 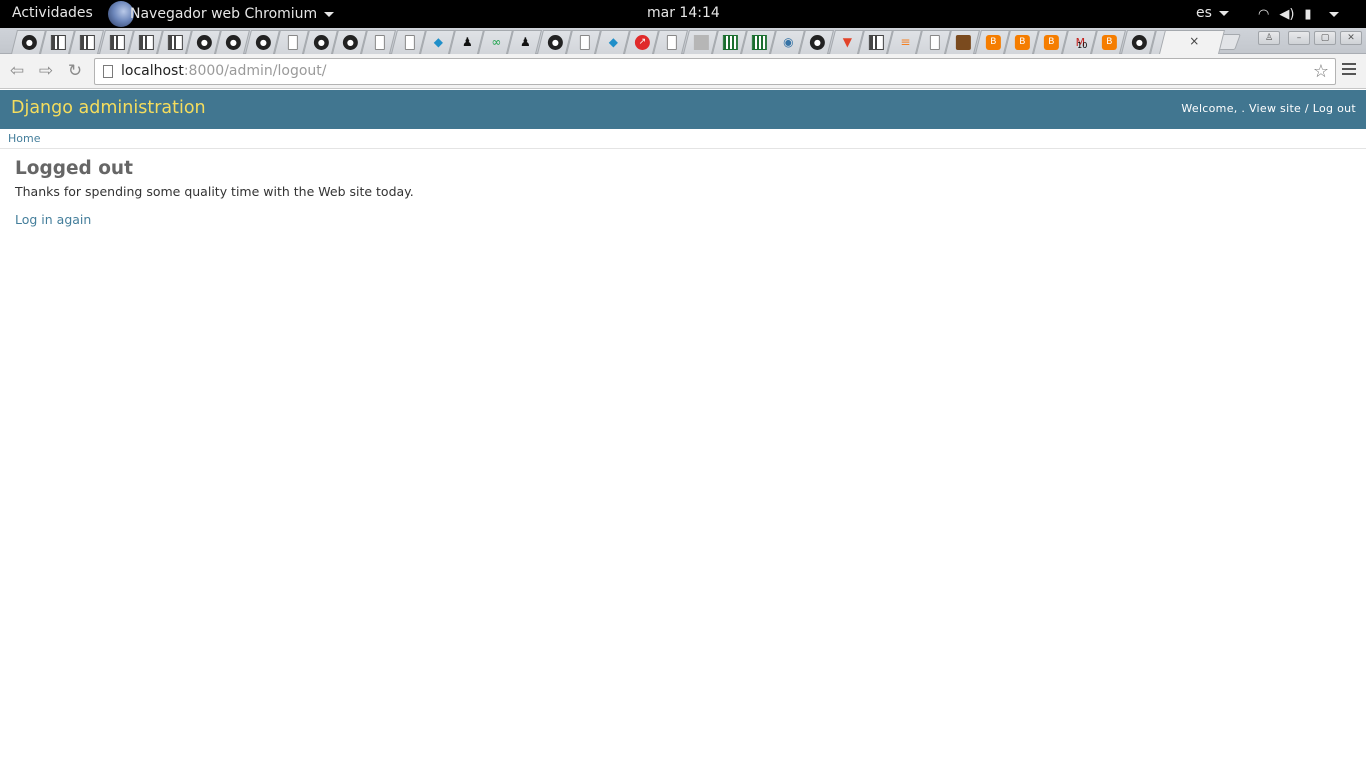 I want to click on python-icon: ◉, so click(x=788, y=42).